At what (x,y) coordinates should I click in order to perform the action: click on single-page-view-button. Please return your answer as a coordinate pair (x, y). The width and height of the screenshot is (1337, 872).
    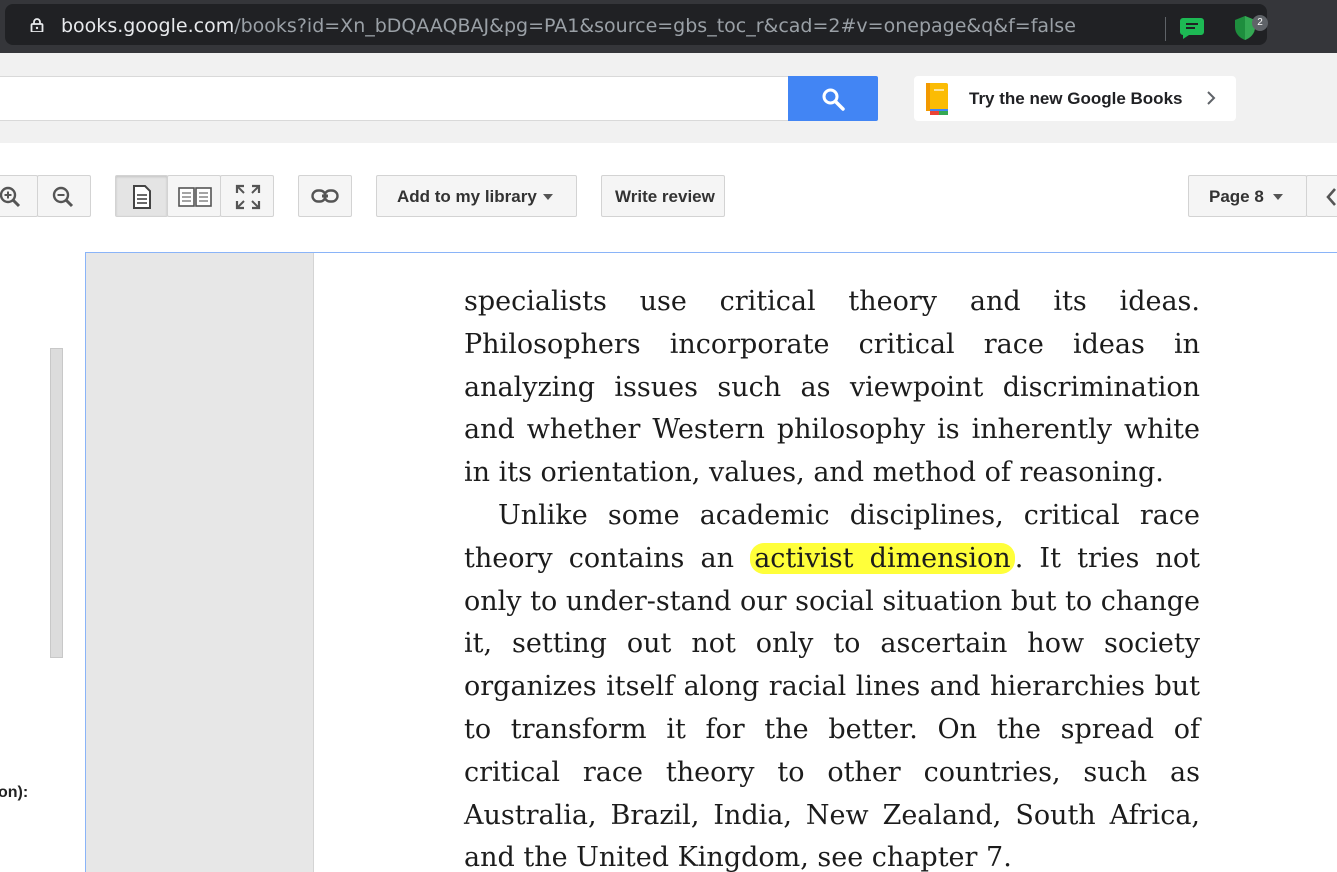
    Looking at the image, I should click on (141, 196).